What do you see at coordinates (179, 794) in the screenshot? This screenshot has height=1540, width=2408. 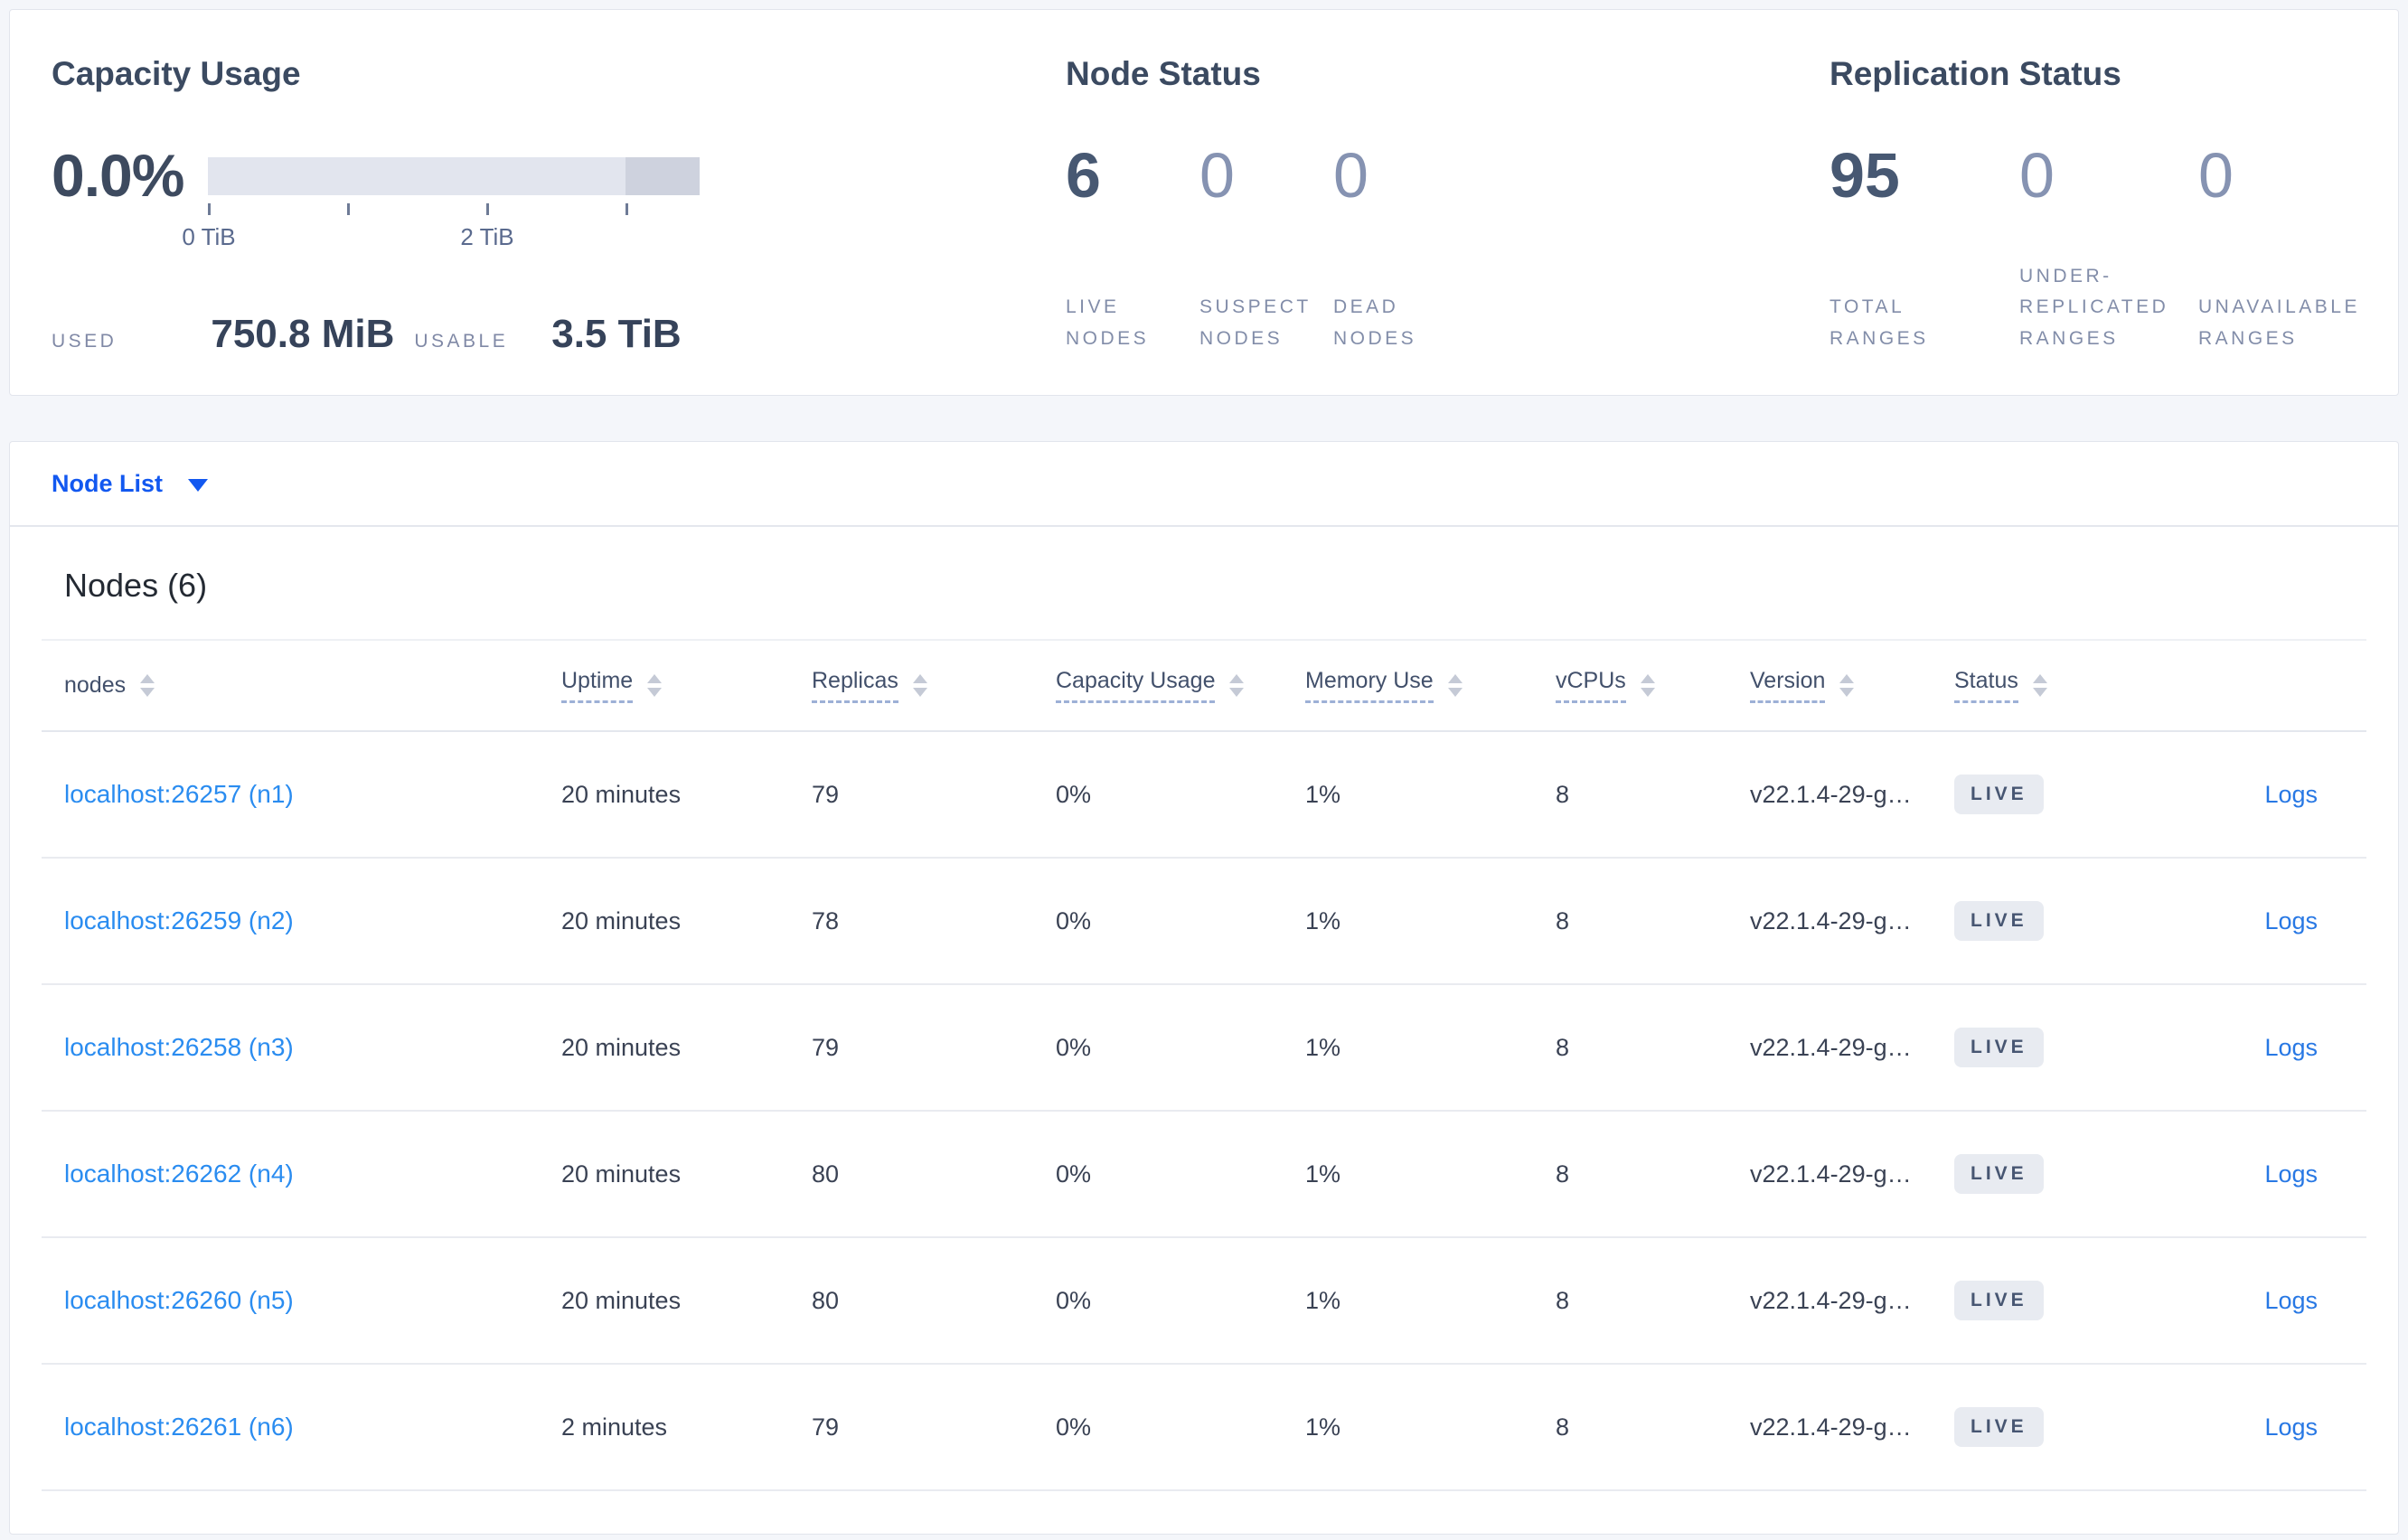 I see `node-link: localhost:26257 (n1)` at bounding box center [179, 794].